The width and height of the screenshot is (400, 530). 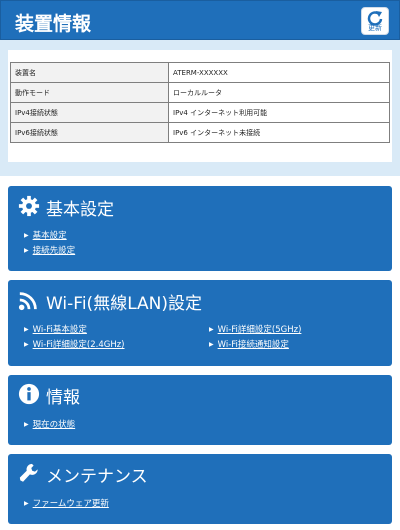 What do you see at coordinates (375, 21) in the screenshot?
I see `refresh-button: 更新` at bounding box center [375, 21].